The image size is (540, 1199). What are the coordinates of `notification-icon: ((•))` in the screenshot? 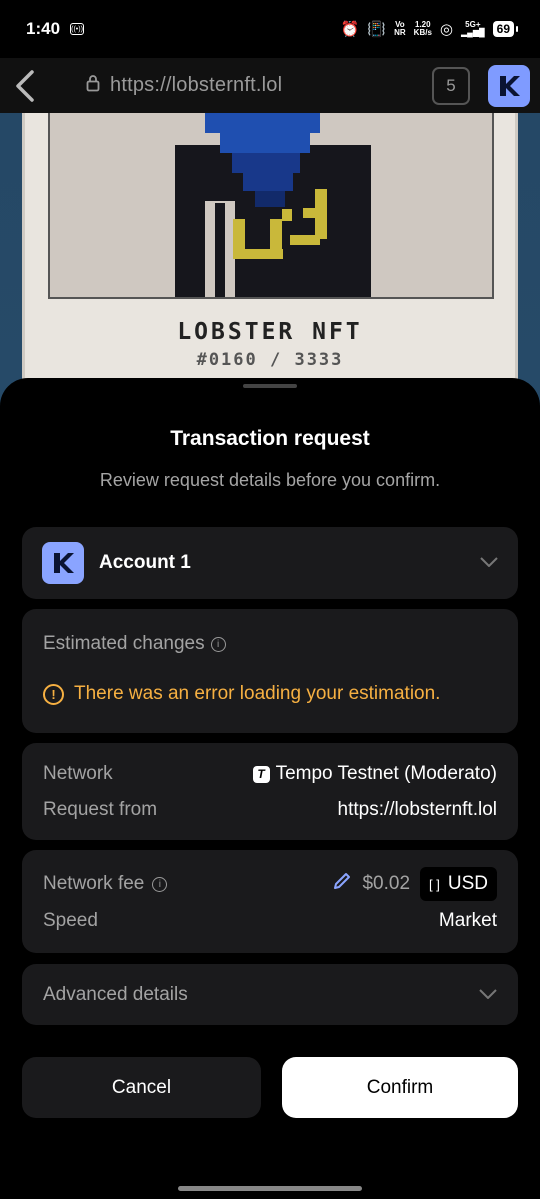 It's located at (77, 29).